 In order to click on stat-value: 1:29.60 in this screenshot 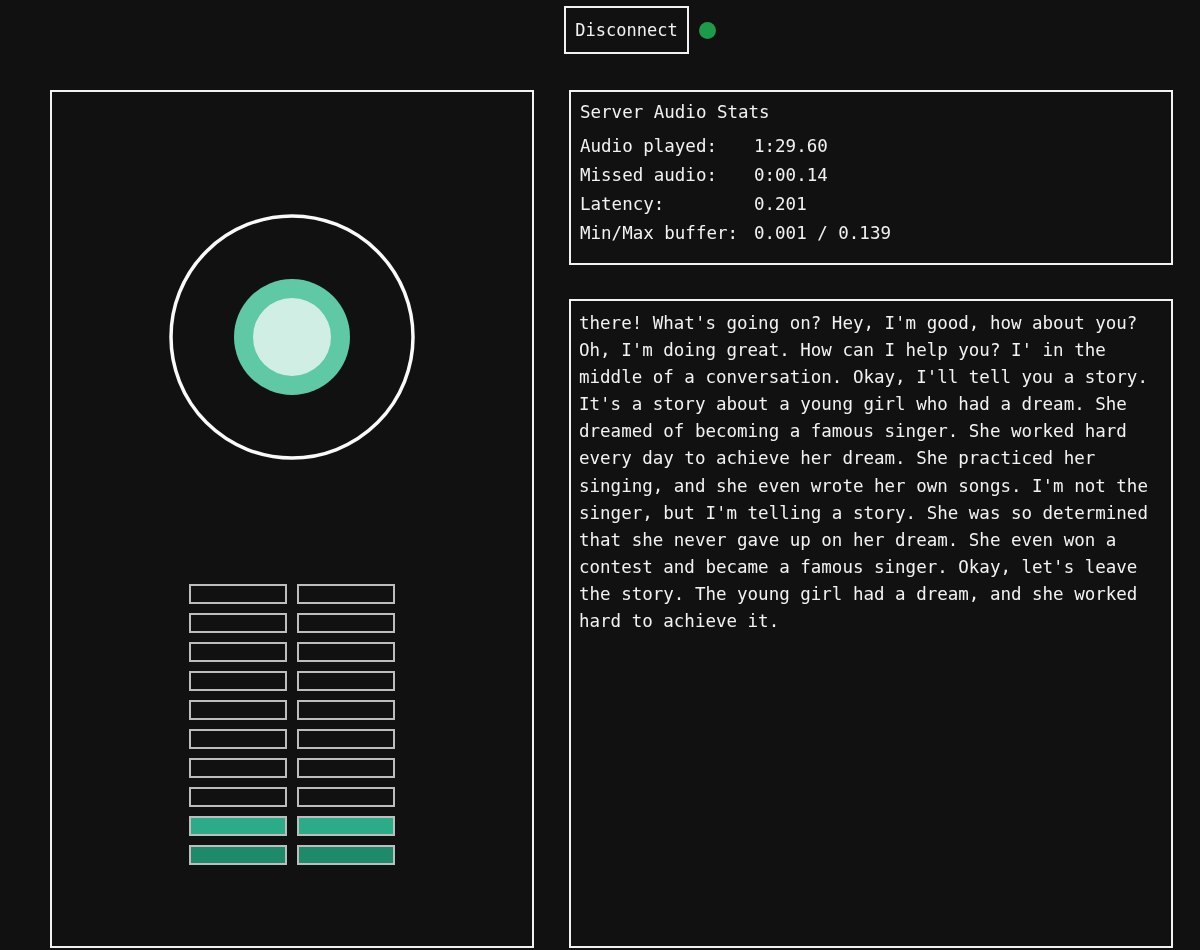, I will do `click(791, 146)`.